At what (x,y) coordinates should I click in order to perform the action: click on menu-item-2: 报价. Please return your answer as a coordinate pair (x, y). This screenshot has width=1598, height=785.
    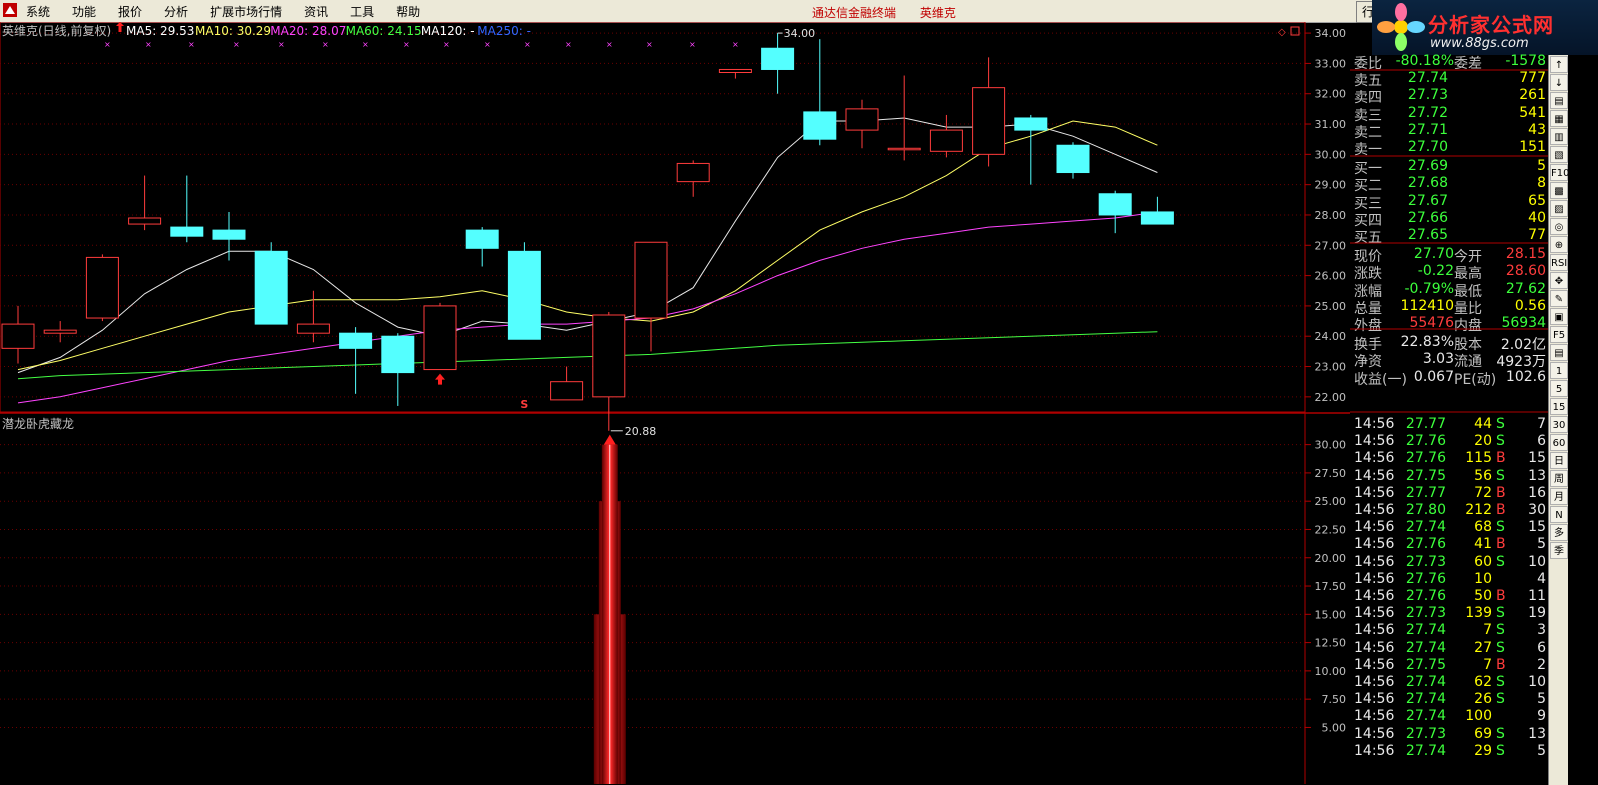
    Looking at the image, I should click on (130, 11).